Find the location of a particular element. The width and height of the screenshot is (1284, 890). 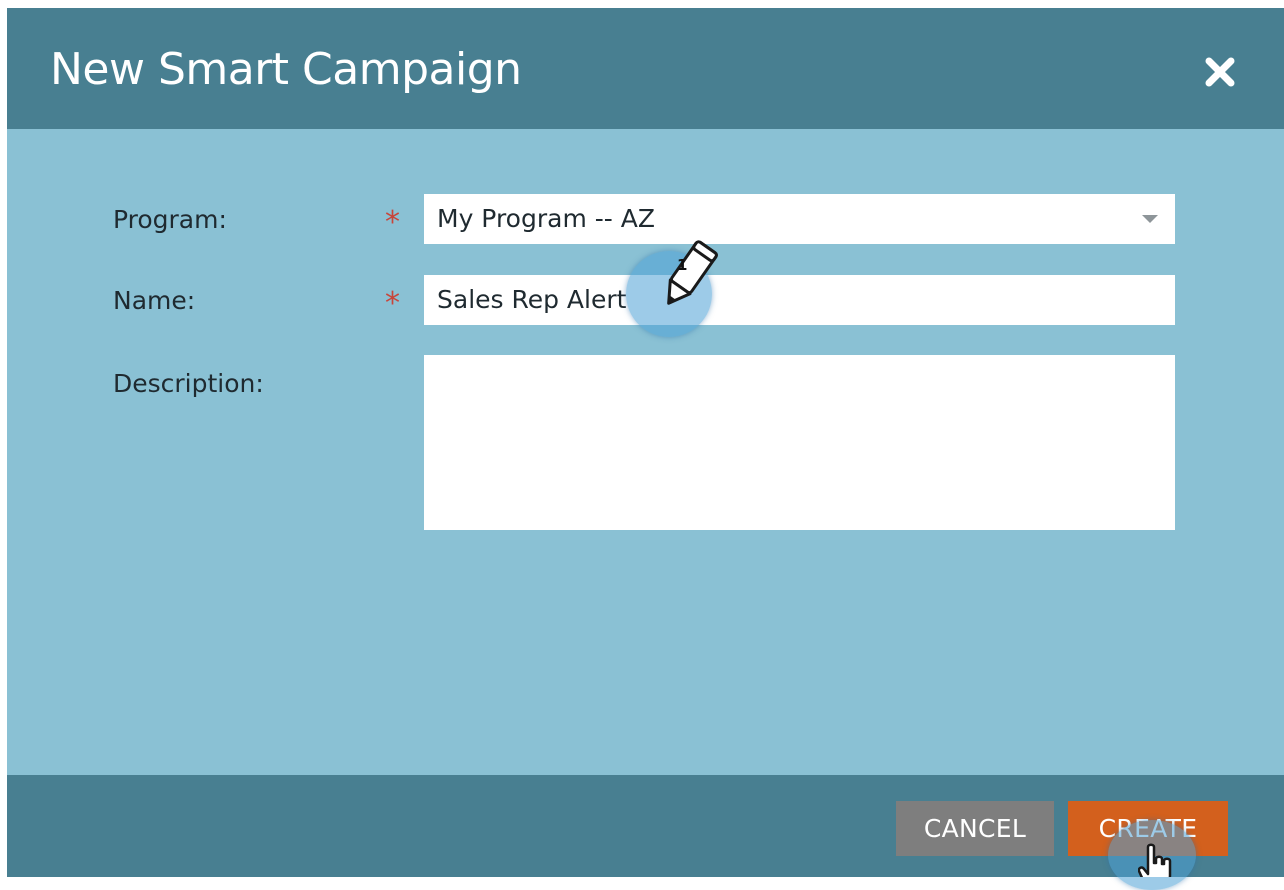

close-icon is located at coordinates (1220, 72).